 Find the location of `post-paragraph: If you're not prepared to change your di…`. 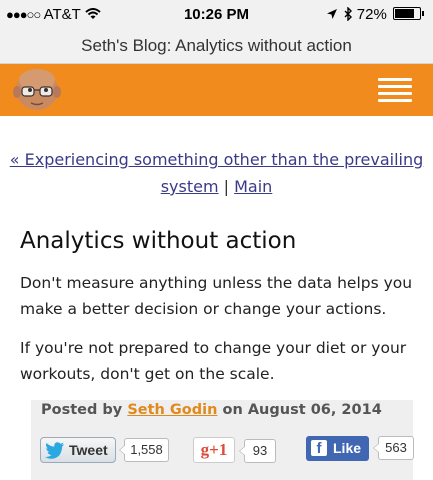

post-paragraph: If you're not prepared to change your di… is located at coordinates (213, 361).